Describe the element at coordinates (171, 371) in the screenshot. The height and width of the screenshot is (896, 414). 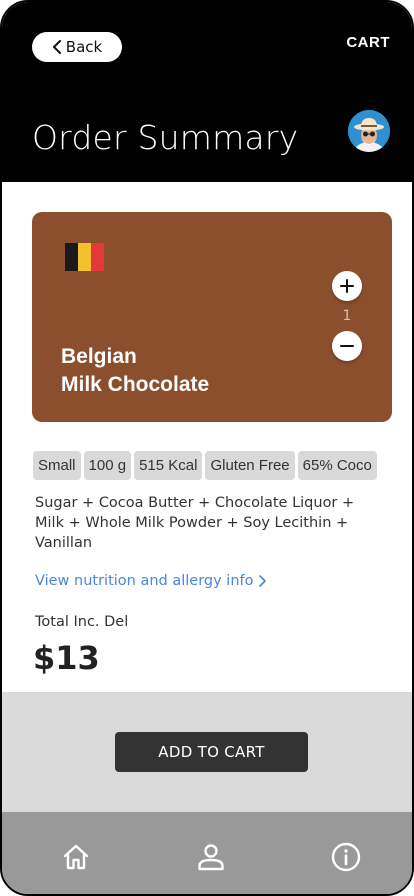
I see `product-name: Belgian Milk Chocolate` at that location.